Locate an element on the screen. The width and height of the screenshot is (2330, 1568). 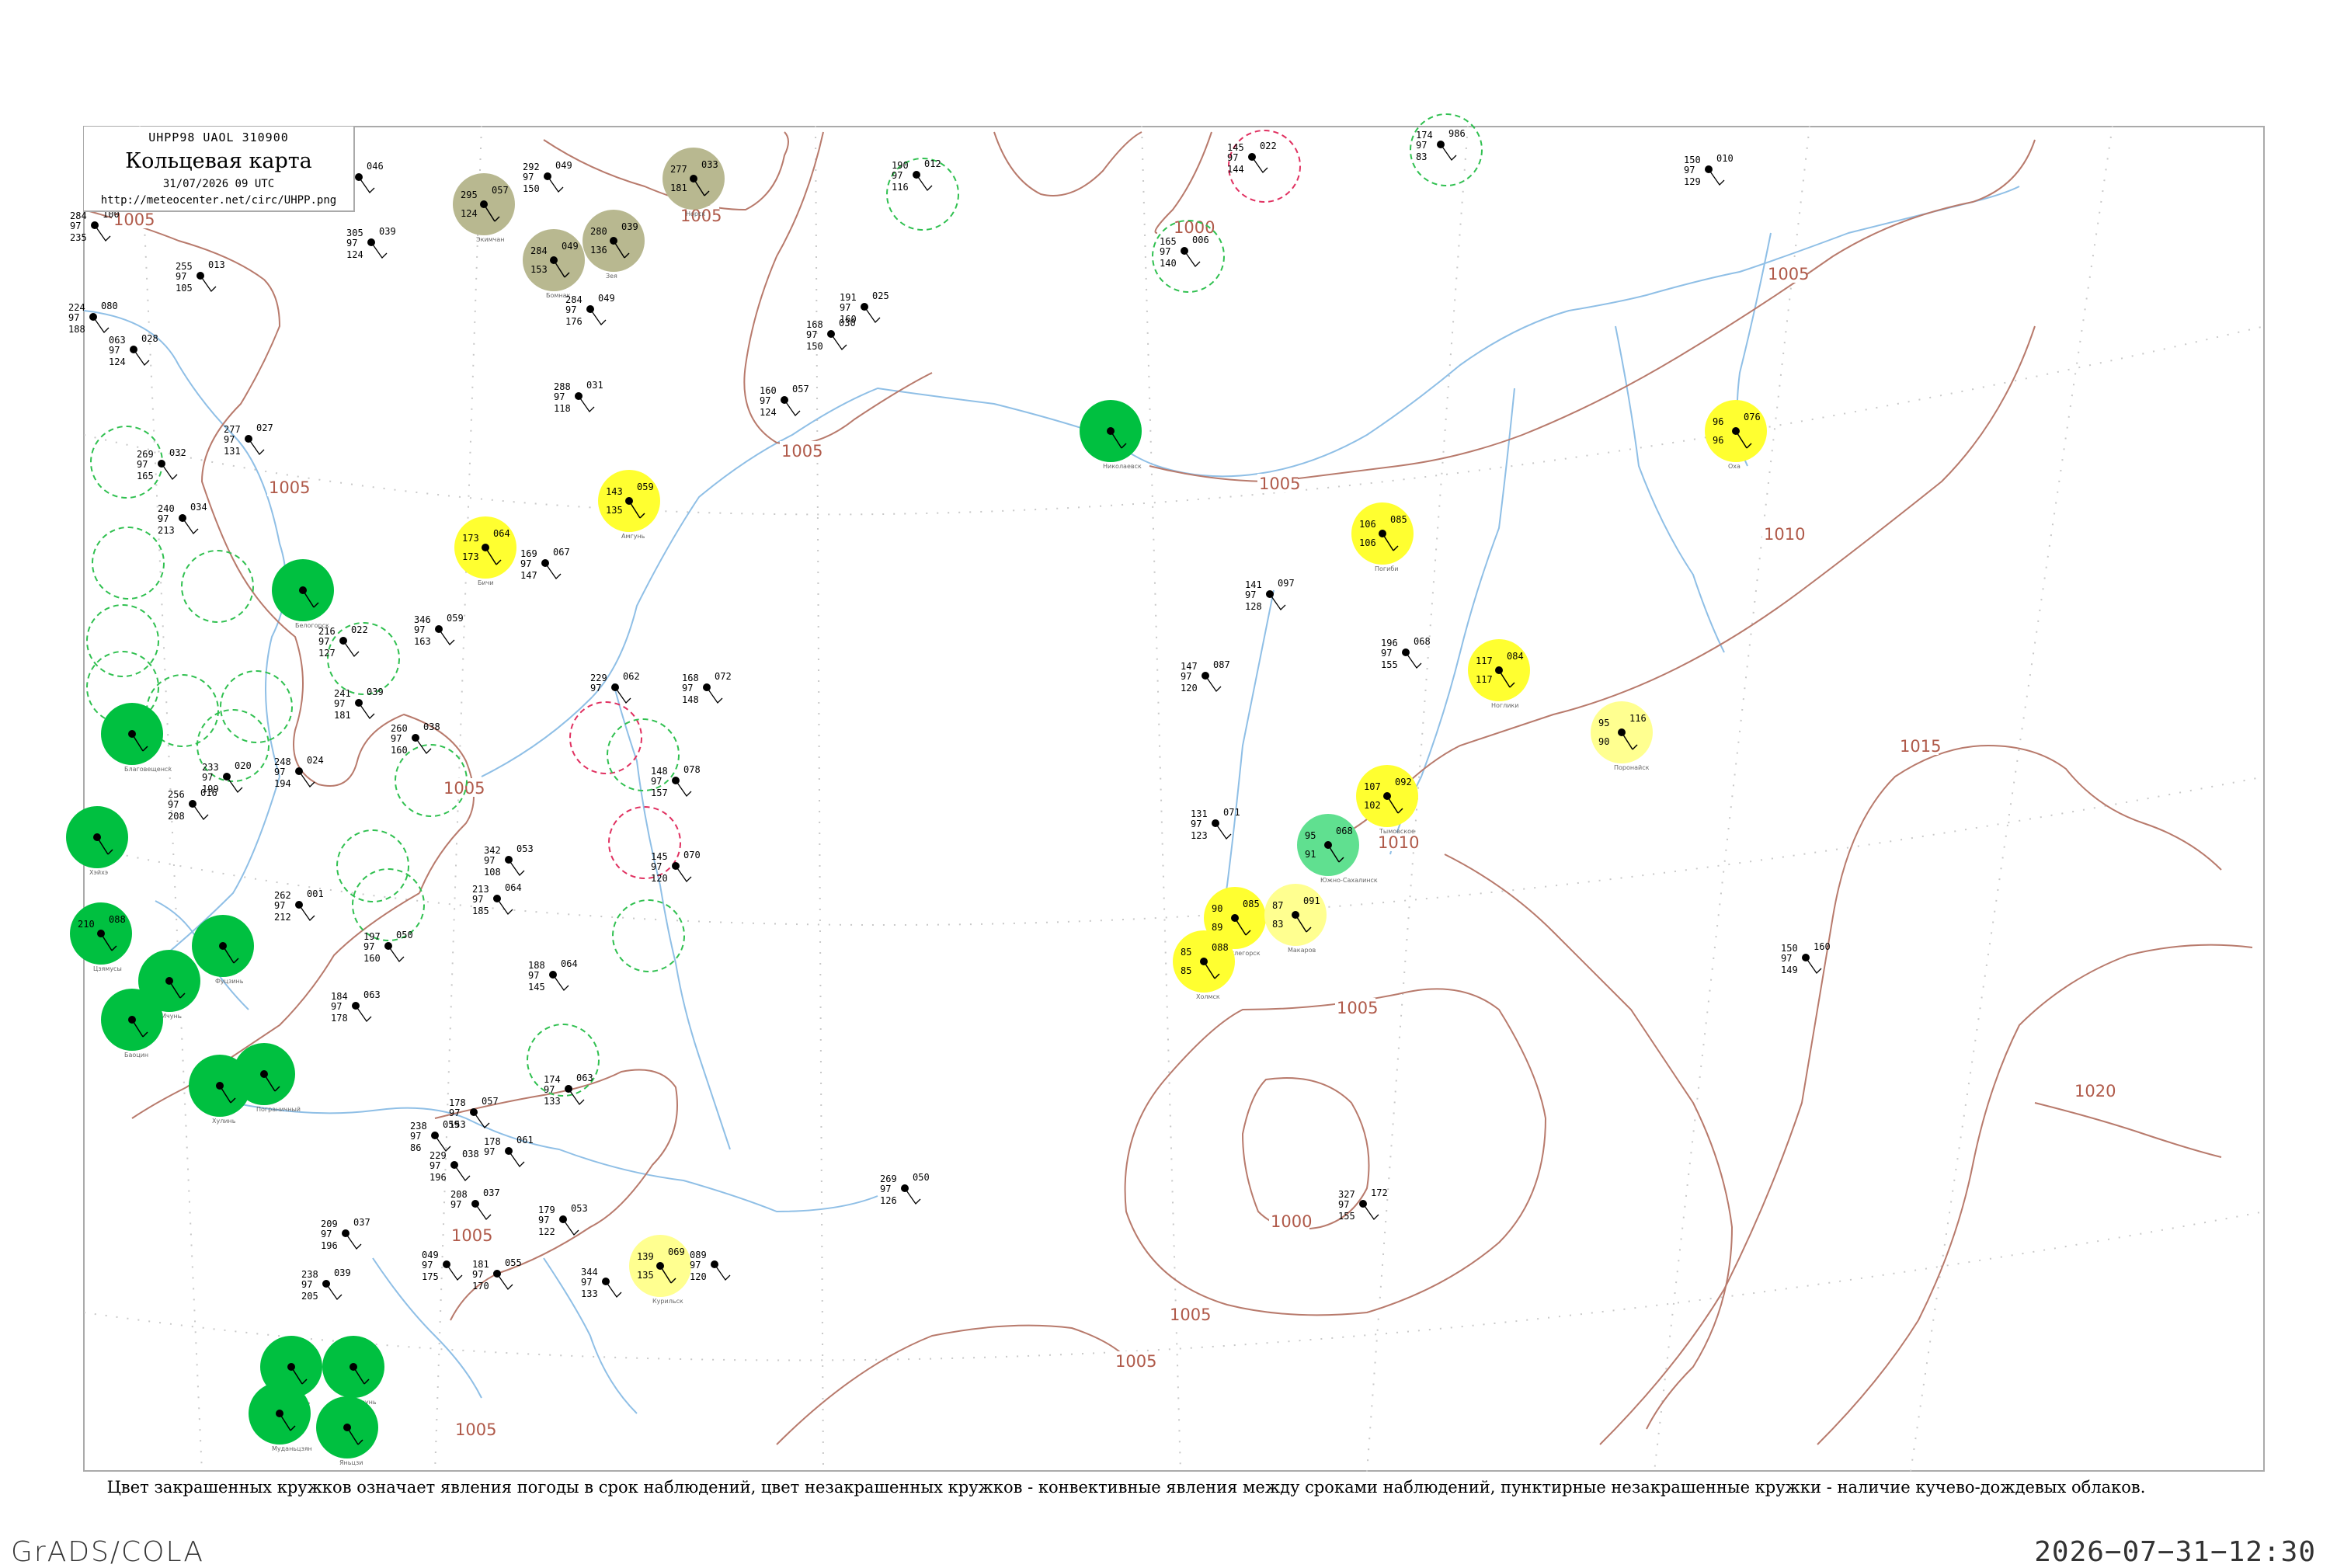
station-plot: 292 049 97150 is located at coordinates (547, 177).